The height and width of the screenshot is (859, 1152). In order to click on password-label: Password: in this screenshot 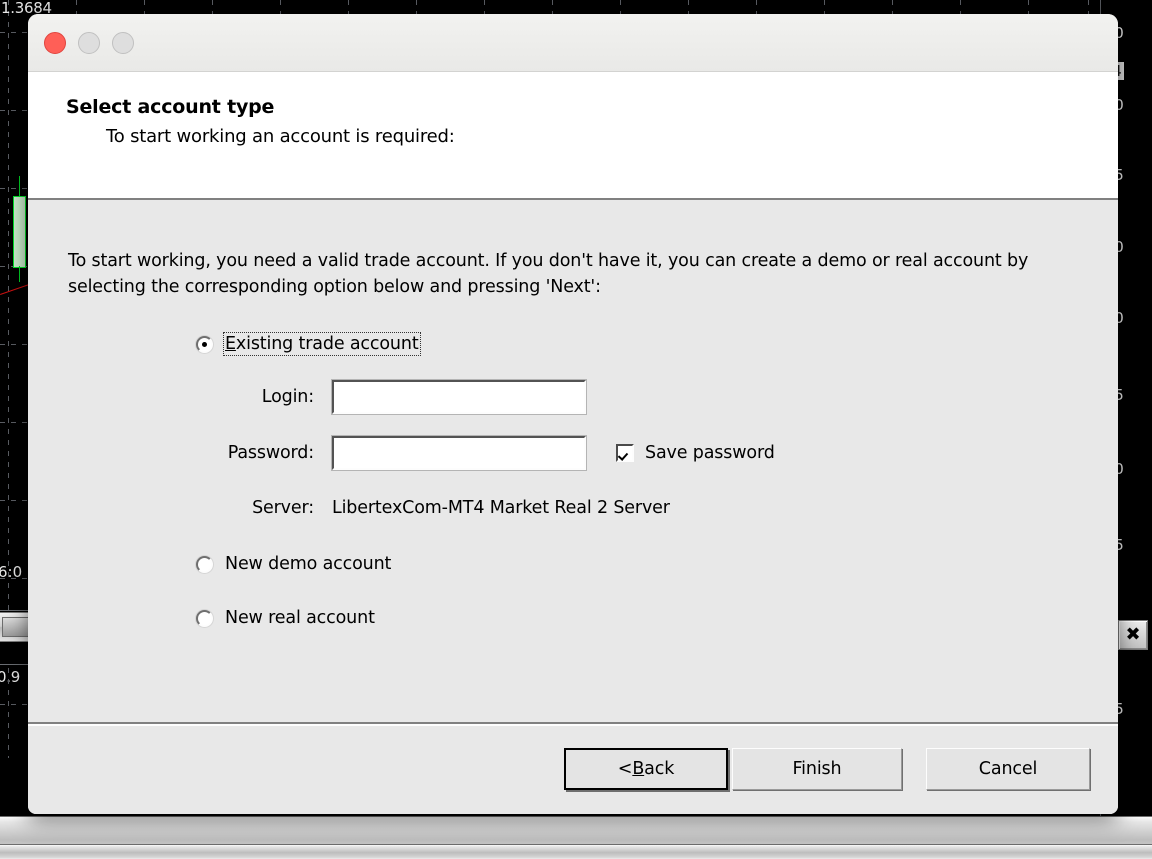, I will do `click(270, 453)`.